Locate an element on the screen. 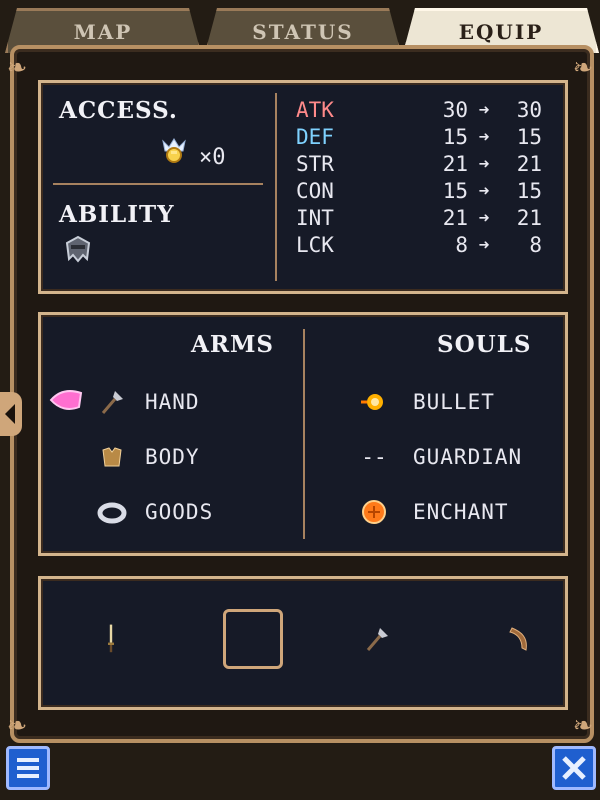 The image size is (600, 800). dagger-icon is located at coordinates (111, 638).